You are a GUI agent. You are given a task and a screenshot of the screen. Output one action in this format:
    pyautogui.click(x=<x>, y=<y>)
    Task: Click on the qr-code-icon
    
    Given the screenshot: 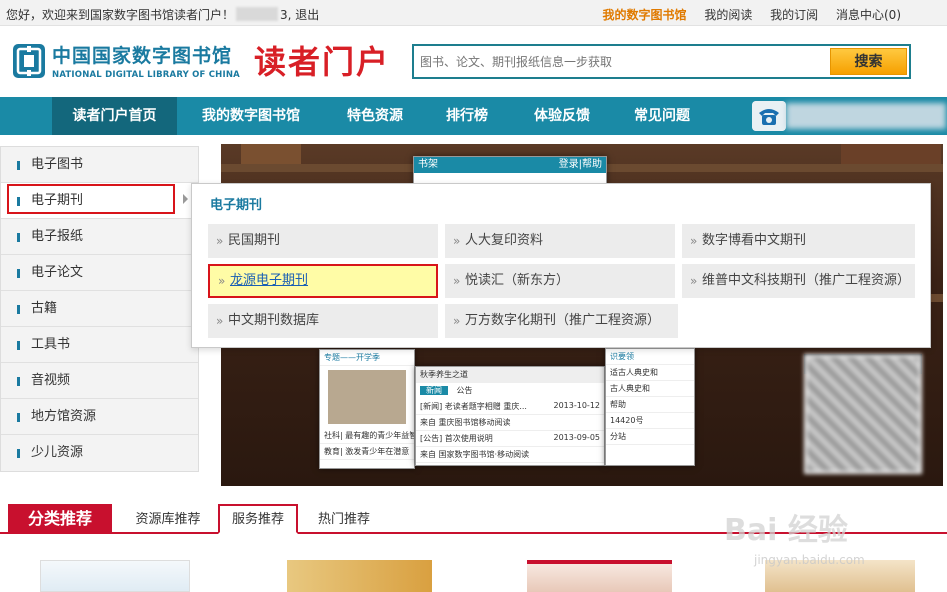 What is the action you would take?
    pyautogui.click(x=863, y=414)
    